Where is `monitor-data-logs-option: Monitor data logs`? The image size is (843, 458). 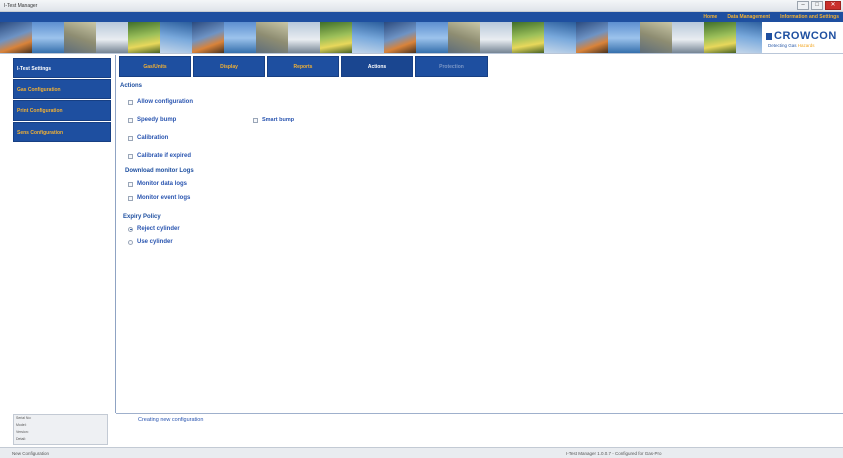 monitor-data-logs-option: Monitor data logs is located at coordinates (157, 184).